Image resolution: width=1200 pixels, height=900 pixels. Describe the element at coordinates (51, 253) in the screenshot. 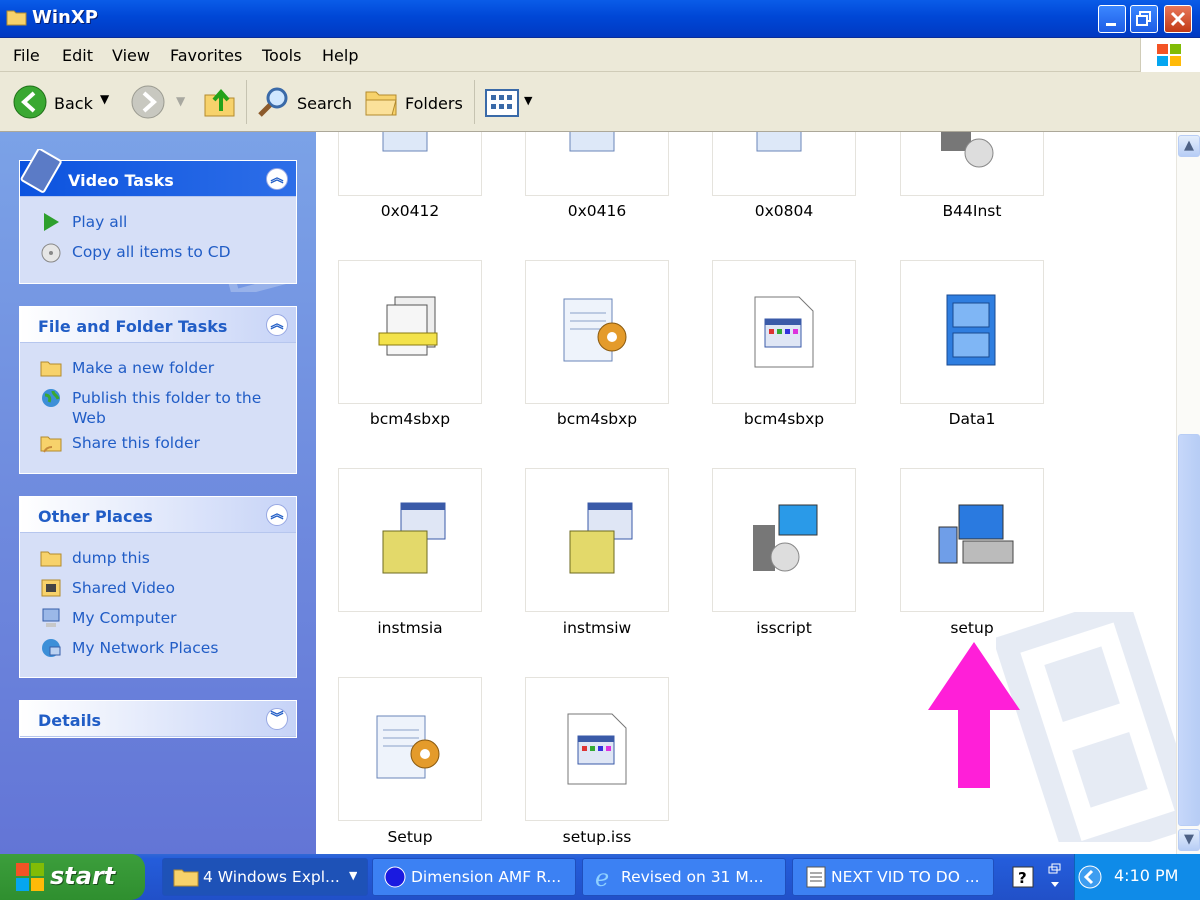

I see `copy-to-cd-icon` at that location.